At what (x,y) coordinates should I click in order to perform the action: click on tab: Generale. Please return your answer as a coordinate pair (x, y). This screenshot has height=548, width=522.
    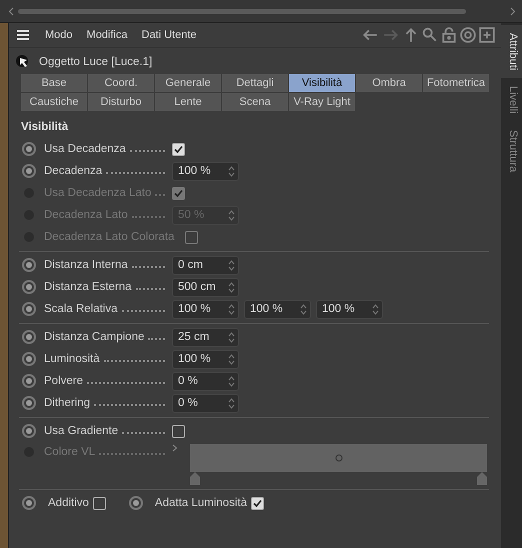
    Looking at the image, I should click on (188, 83).